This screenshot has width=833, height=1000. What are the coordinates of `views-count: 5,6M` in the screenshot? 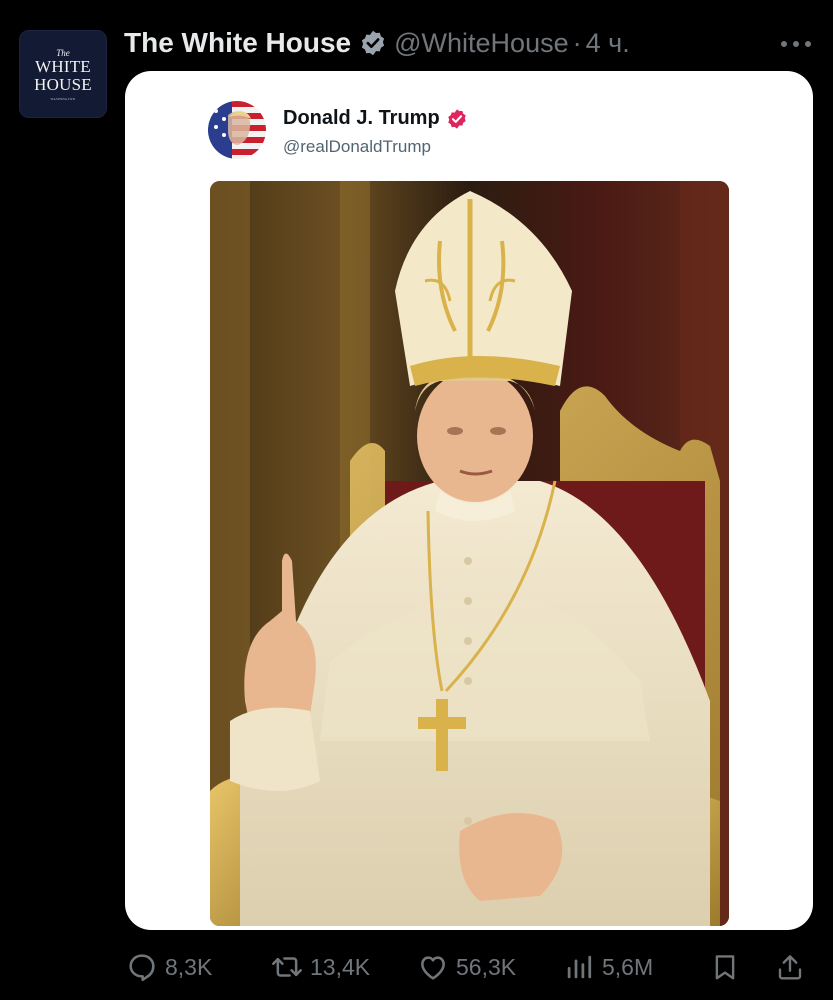 It's located at (628, 966).